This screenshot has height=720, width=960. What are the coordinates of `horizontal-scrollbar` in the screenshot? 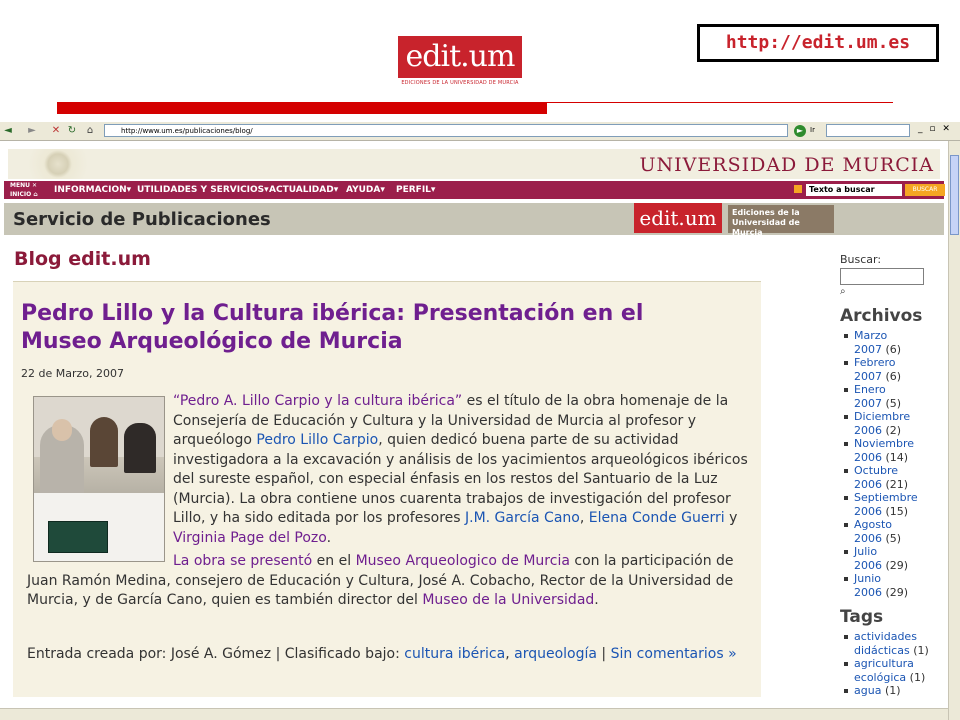 It's located at (474, 714).